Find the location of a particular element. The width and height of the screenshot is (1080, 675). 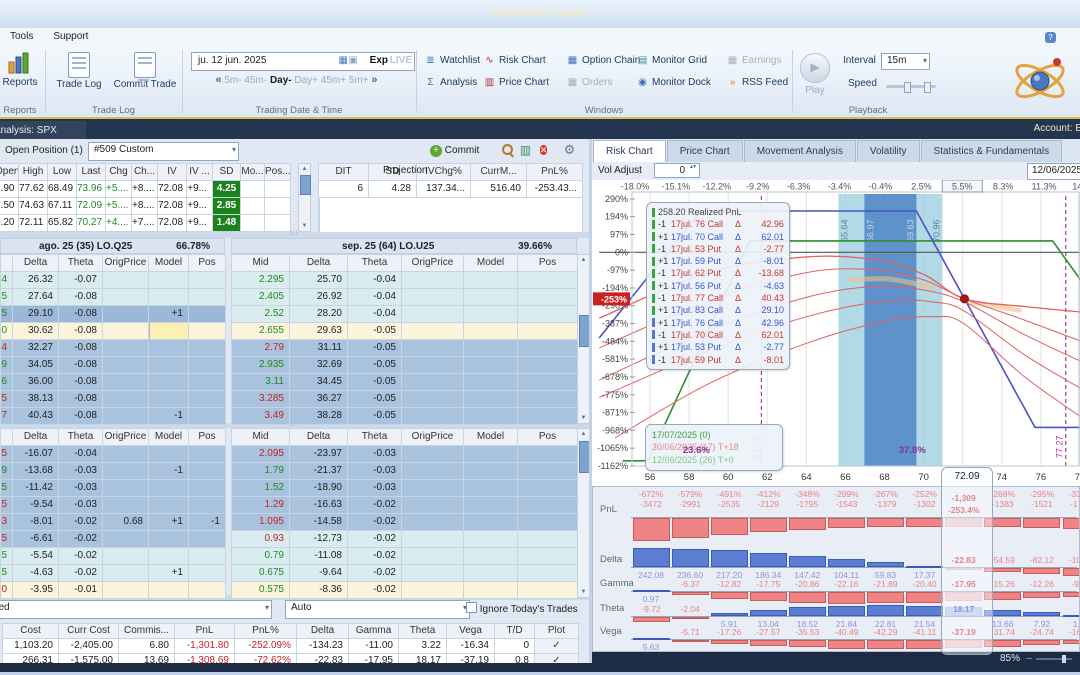

analysis-button: Σ Analysis is located at coordinates (450, 84).